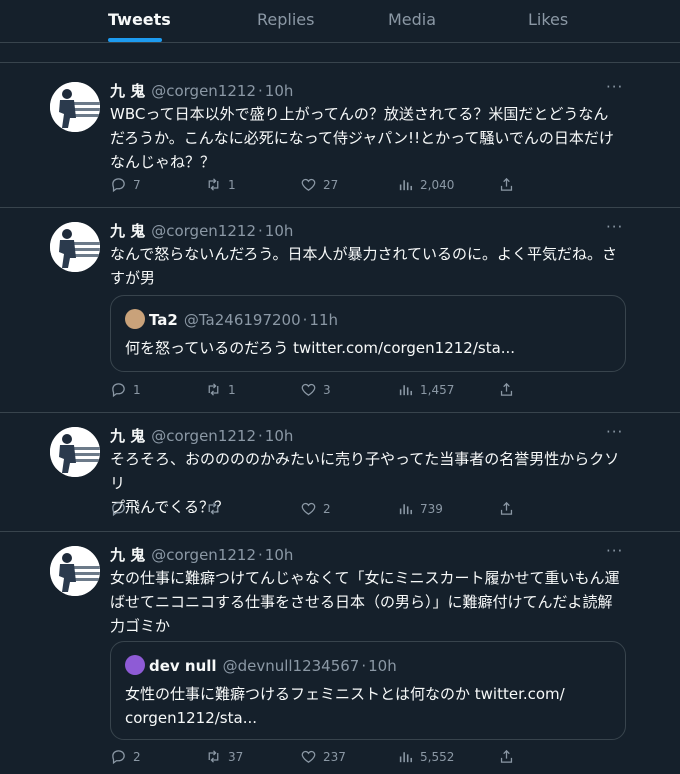 The height and width of the screenshot is (774, 680). Describe the element at coordinates (319, 184) in the screenshot. I see `like-button: 27` at that location.